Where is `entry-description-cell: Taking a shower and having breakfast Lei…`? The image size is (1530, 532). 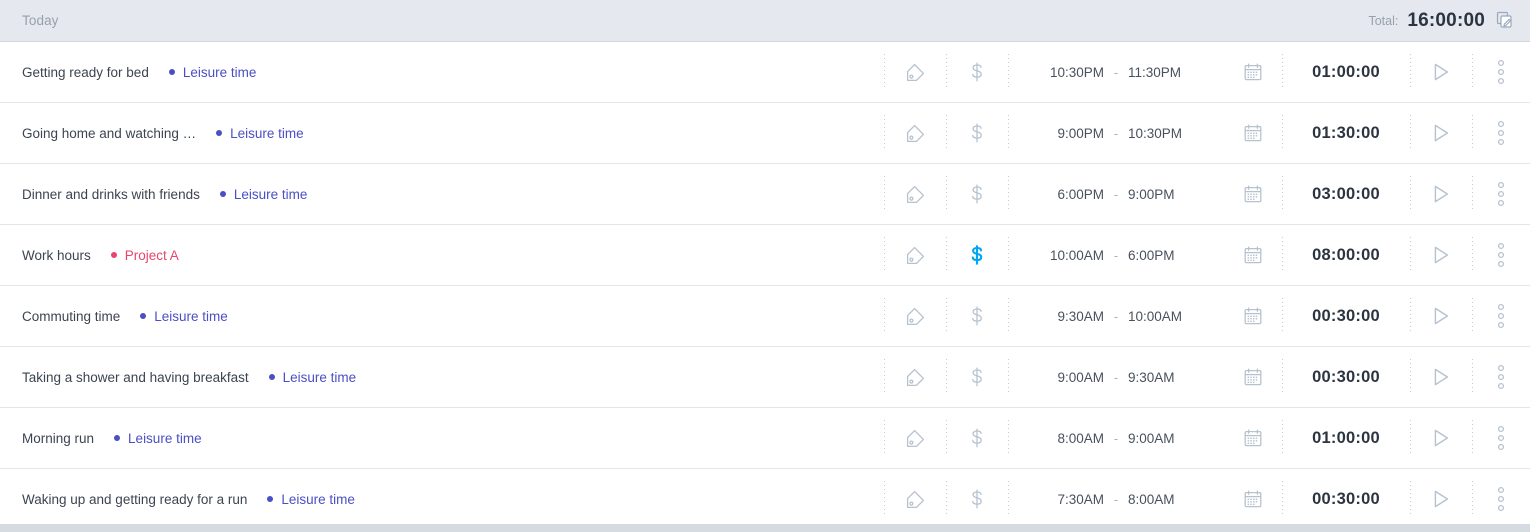
entry-description-cell: Taking a shower and having breakfast Lei… is located at coordinates (442, 377).